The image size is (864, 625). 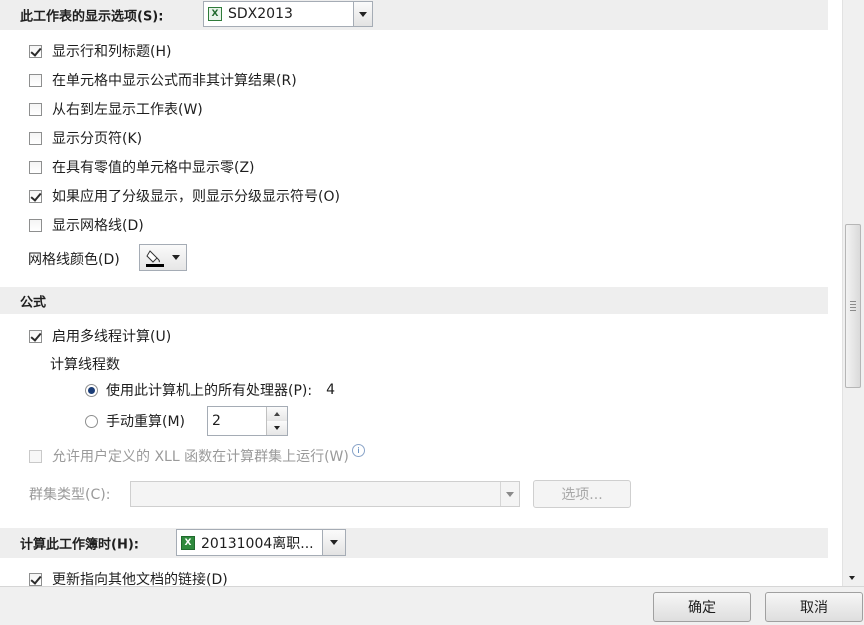 I want to click on show-headers-label: 显示行和列标题(H), so click(x=112, y=52).